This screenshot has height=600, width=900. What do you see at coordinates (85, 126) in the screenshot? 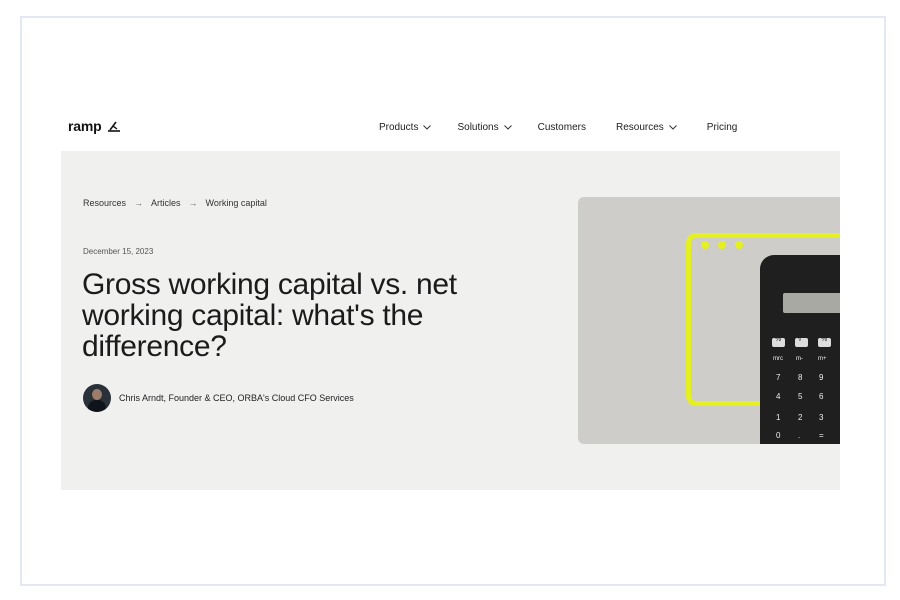
I see `brand-name: ramp` at bounding box center [85, 126].